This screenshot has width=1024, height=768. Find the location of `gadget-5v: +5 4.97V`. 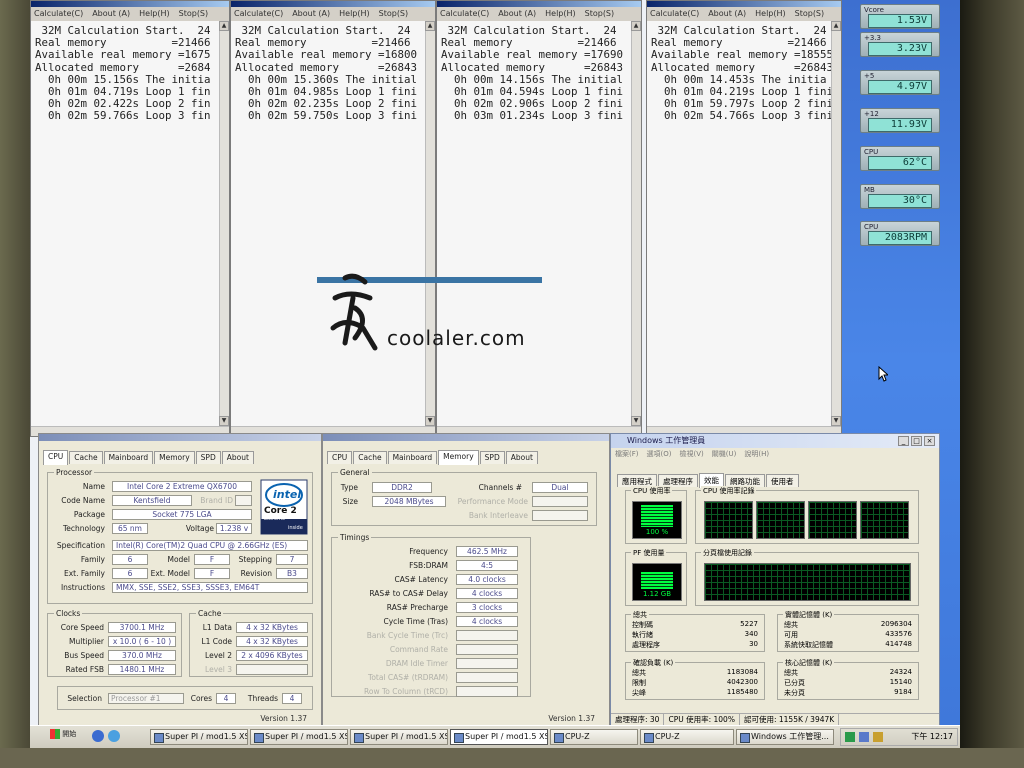

gadget-5v: +5 4.97V is located at coordinates (900, 82).